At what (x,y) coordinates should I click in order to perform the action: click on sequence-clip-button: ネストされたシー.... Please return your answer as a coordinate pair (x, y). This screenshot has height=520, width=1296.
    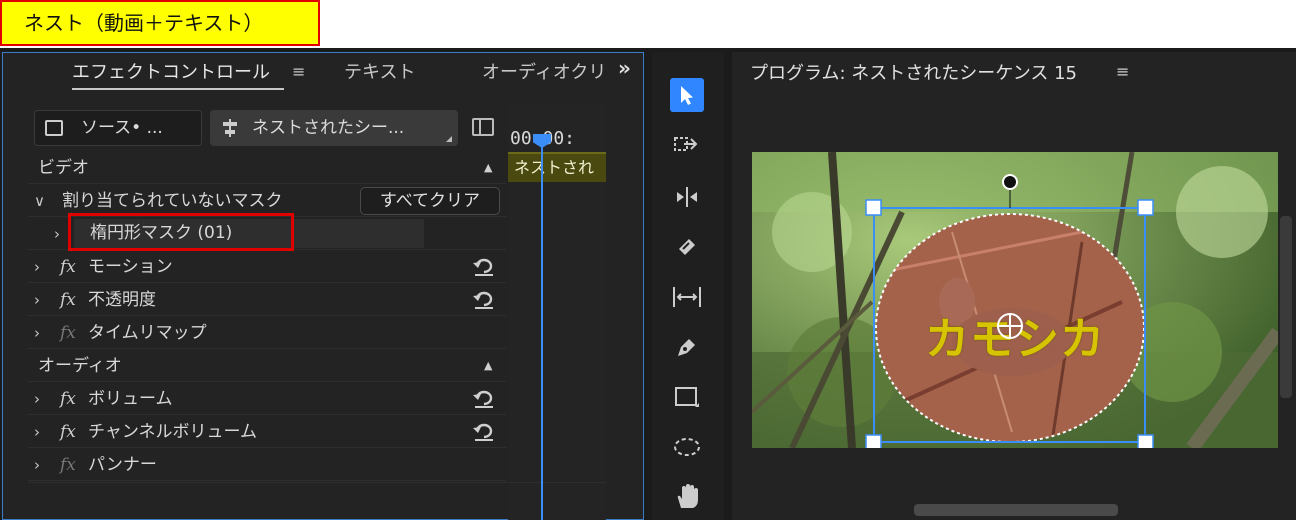
    Looking at the image, I should click on (334, 128).